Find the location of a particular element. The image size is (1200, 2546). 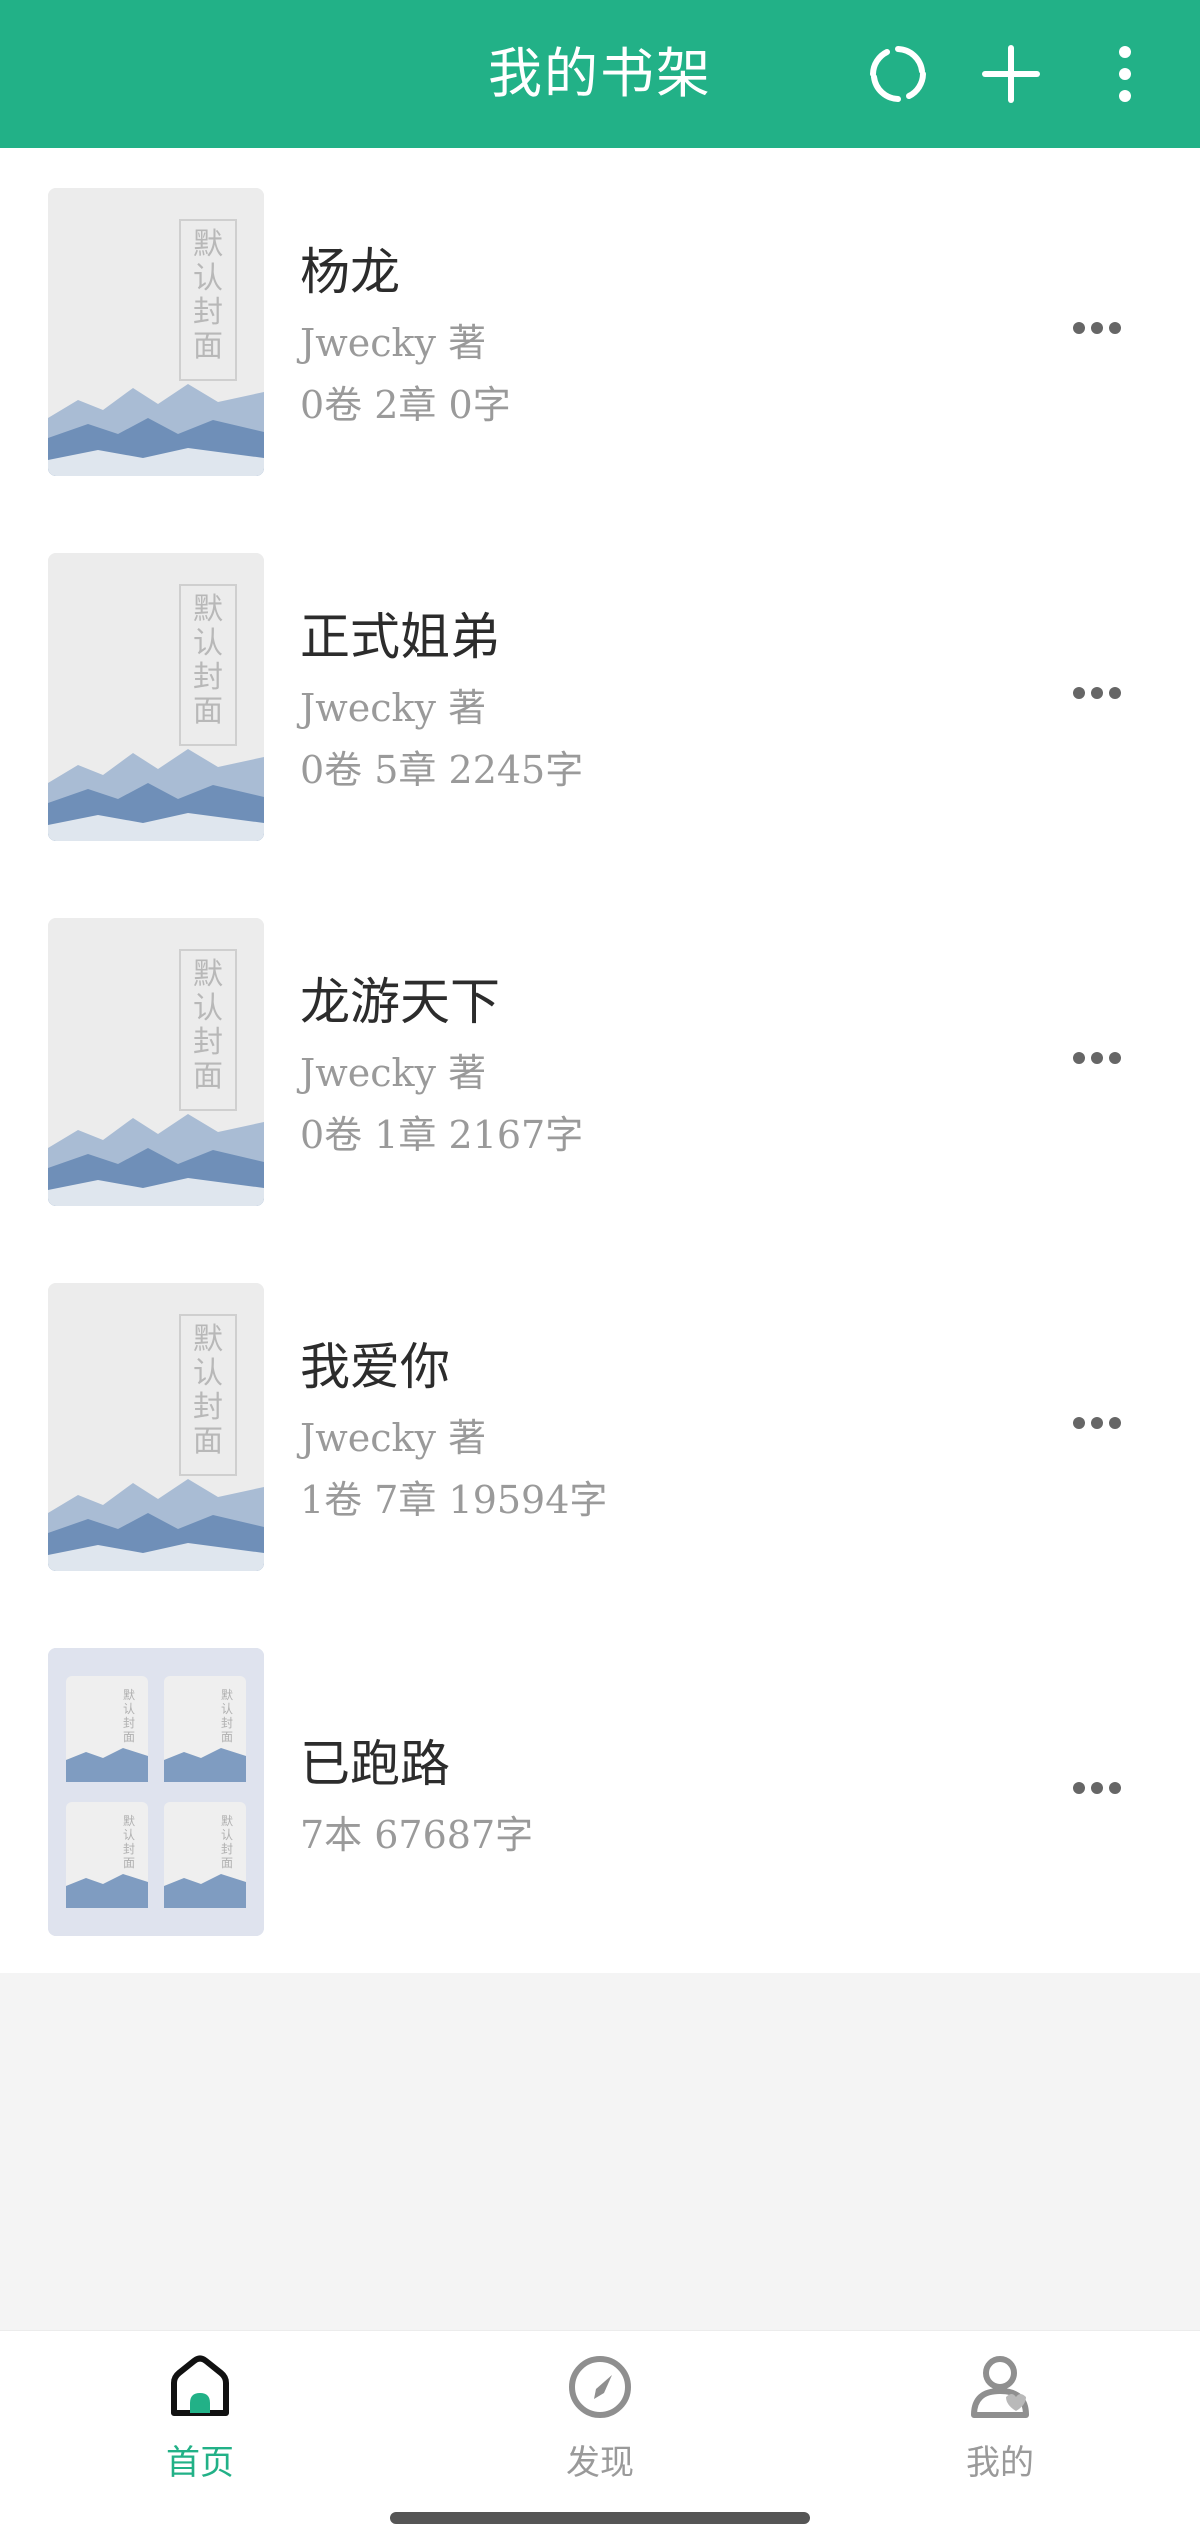

book-stats: 0卷 2章 0字 is located at coordinates (405, 405).